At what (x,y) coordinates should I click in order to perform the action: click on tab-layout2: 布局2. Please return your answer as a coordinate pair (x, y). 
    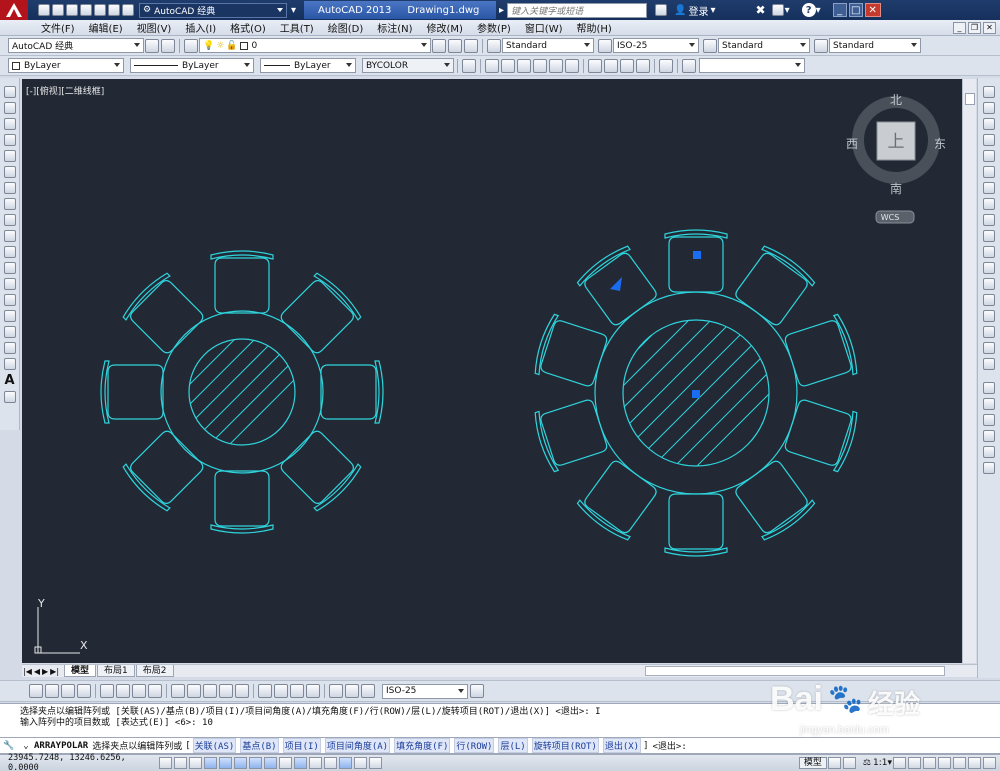
    Looking at the image, I should click on (154, 671).